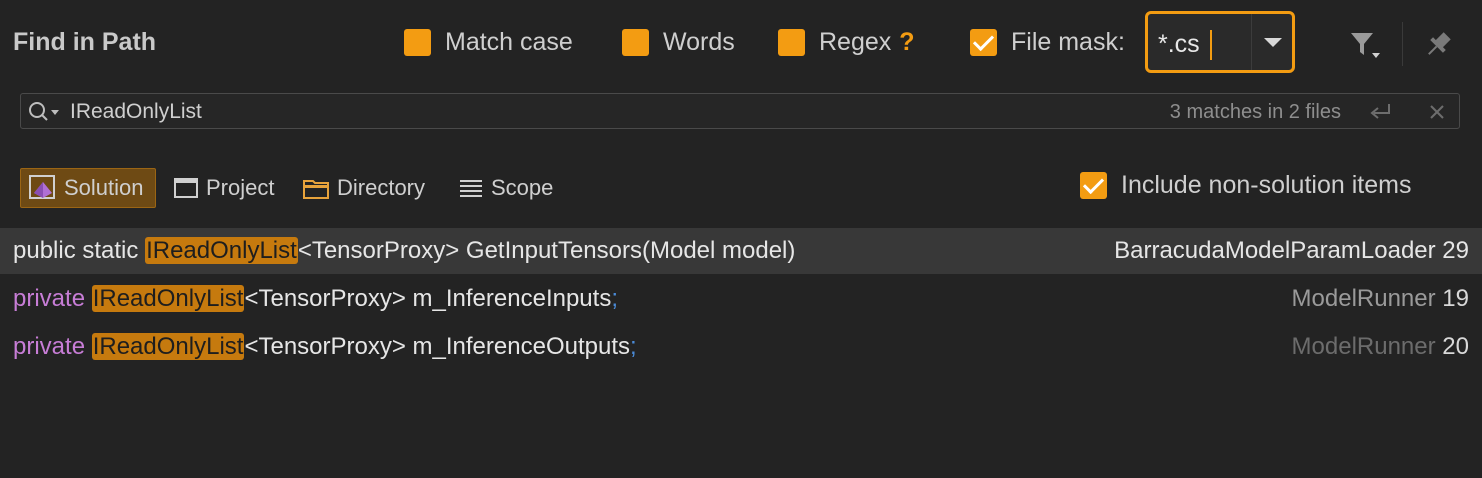 Image resolution: width=1482 pixels, height=478 pixels. Describe the element at coordinates (1455, 346) in the screenshot. I see `result-line: 20` at that location.